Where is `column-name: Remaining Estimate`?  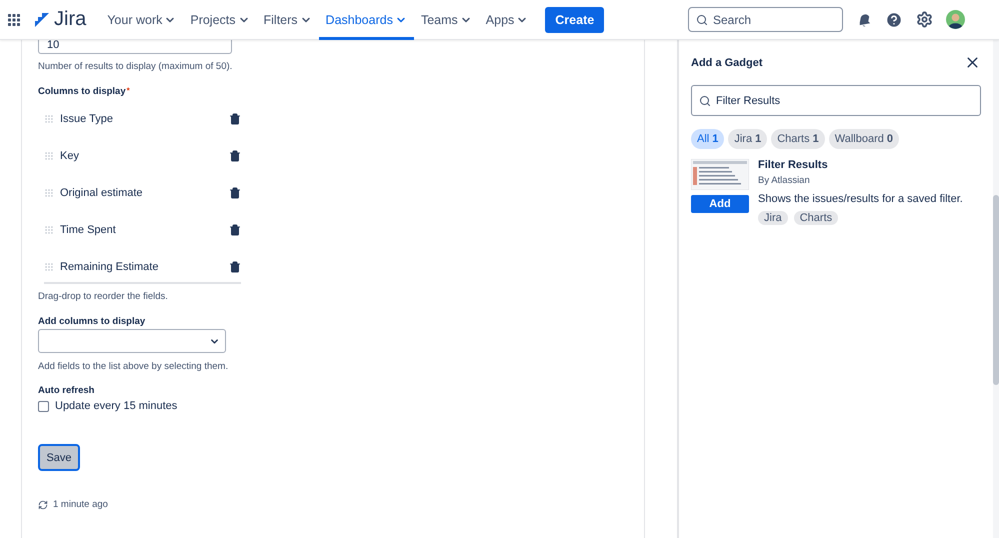
column-name: Remaining Estimate is located at coordinates (110, 266).